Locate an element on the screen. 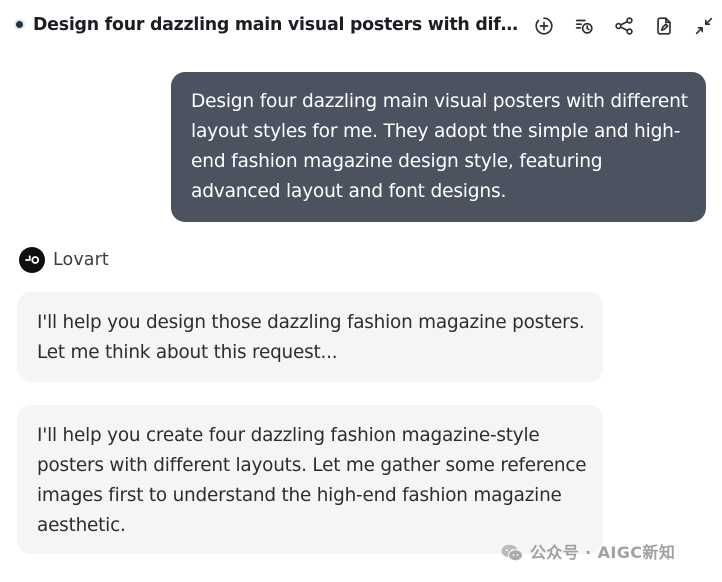 The width and height of the screenshot is (722, 582). history-button is located at coordinates (584, 26).